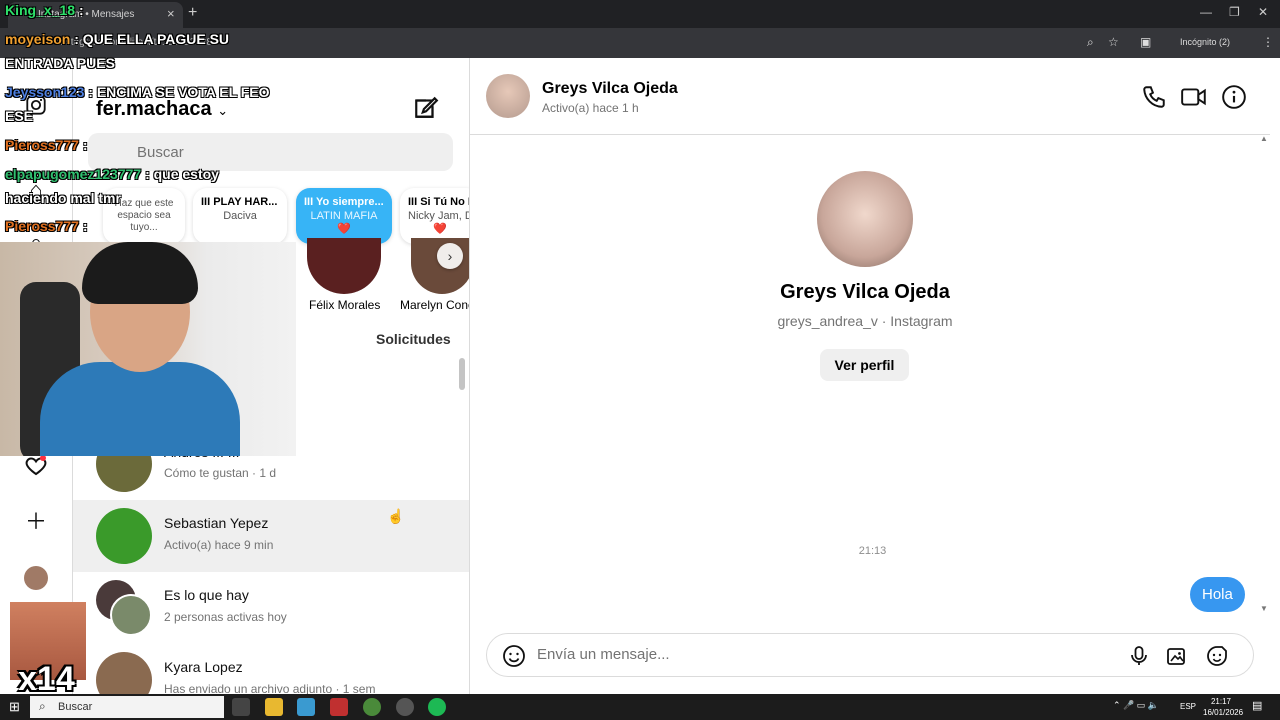 The height and width of the screenshot is (720, 1280). What do you see at coordinates (44, 10) in the screenshot?
I see `stream-chat-line: King_x_18 :` at bounding box center [44, 10].